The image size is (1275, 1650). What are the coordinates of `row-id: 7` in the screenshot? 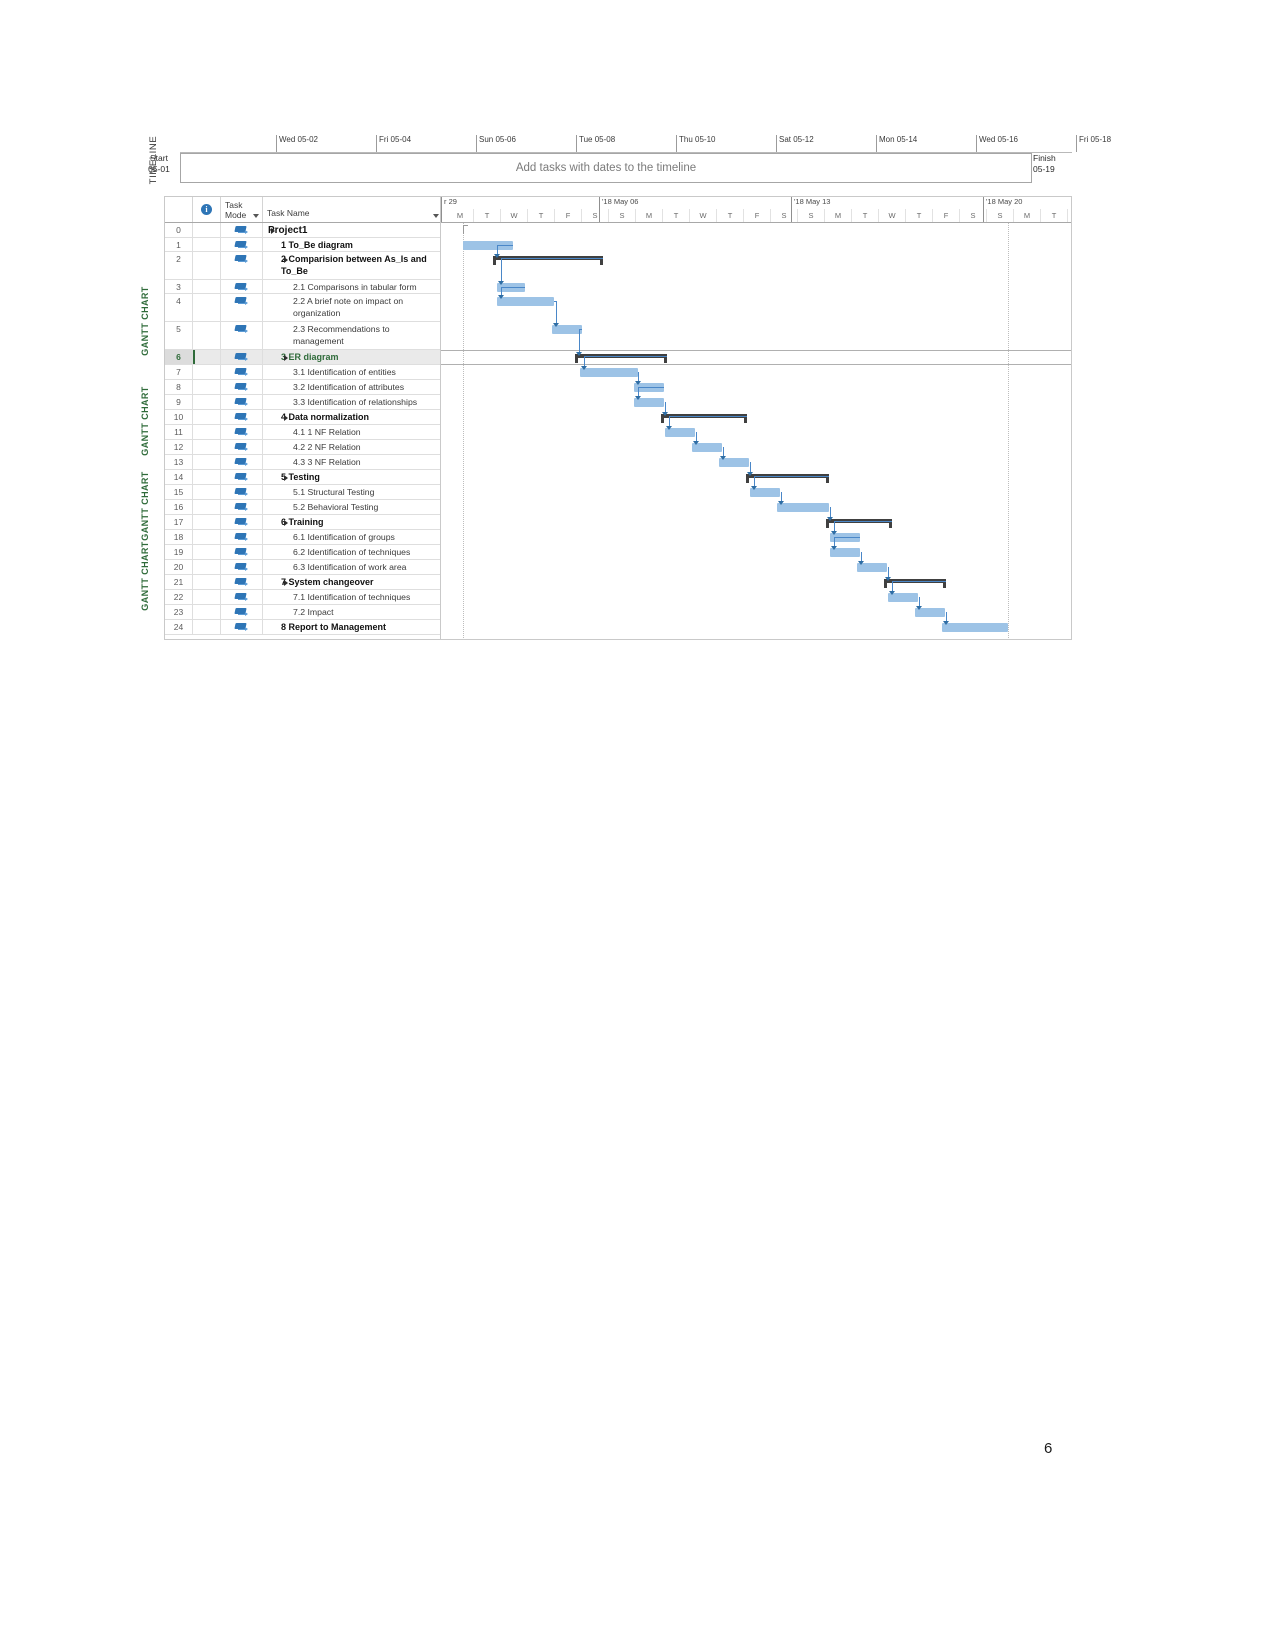 It's located at (179, 372).